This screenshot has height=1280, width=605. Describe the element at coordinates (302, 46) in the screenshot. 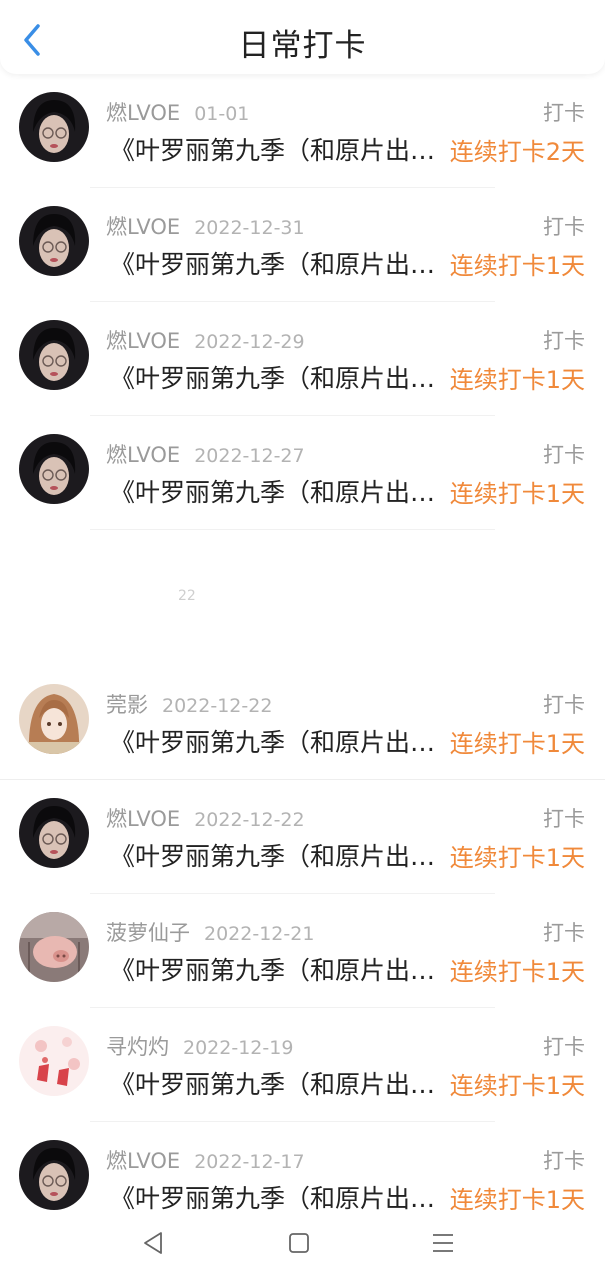

I see `page-title: 日常打卡` at that location.